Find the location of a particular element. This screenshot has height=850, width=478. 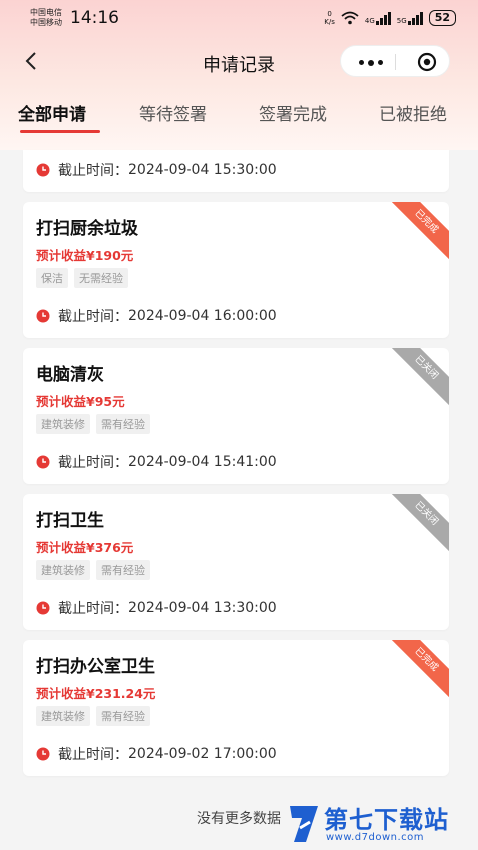

carrier-1: 中国电信 is located at coordinates (46, 12).